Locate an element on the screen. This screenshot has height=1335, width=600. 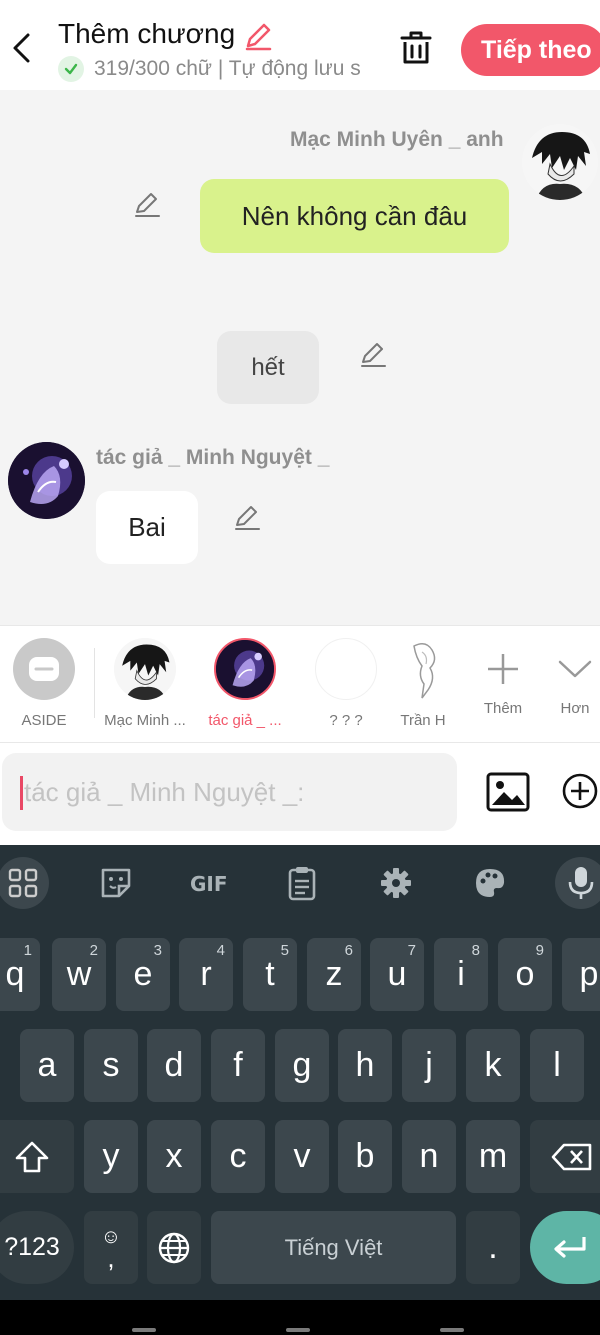
key-s: s is located at coordinates (111, 1065).